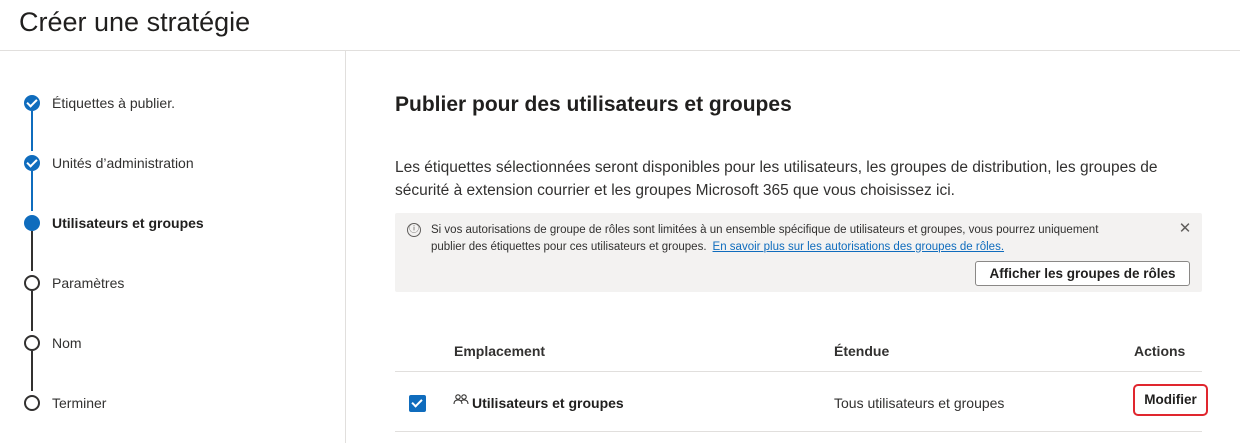 Image resolution: width=1240 pixels, height=443 pixels. Describe the element at coordinates (620, 25) in the screenshot. I see `page-header: Créer une stratégie` at that location.